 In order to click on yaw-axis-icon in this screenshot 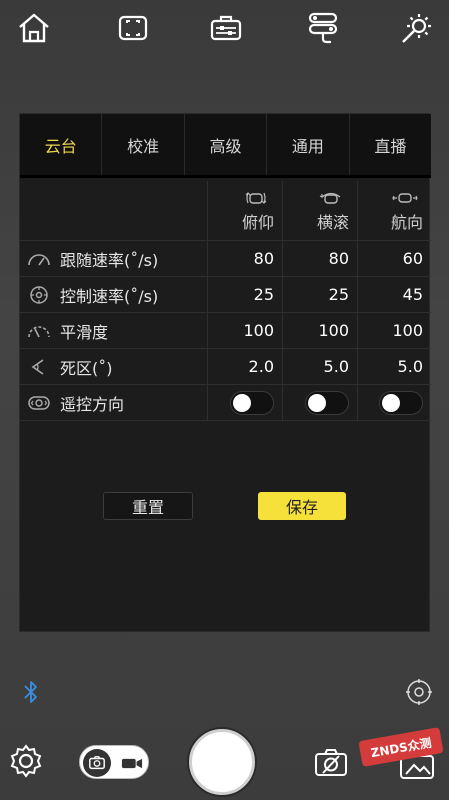, I will do `click(405, 197)`.